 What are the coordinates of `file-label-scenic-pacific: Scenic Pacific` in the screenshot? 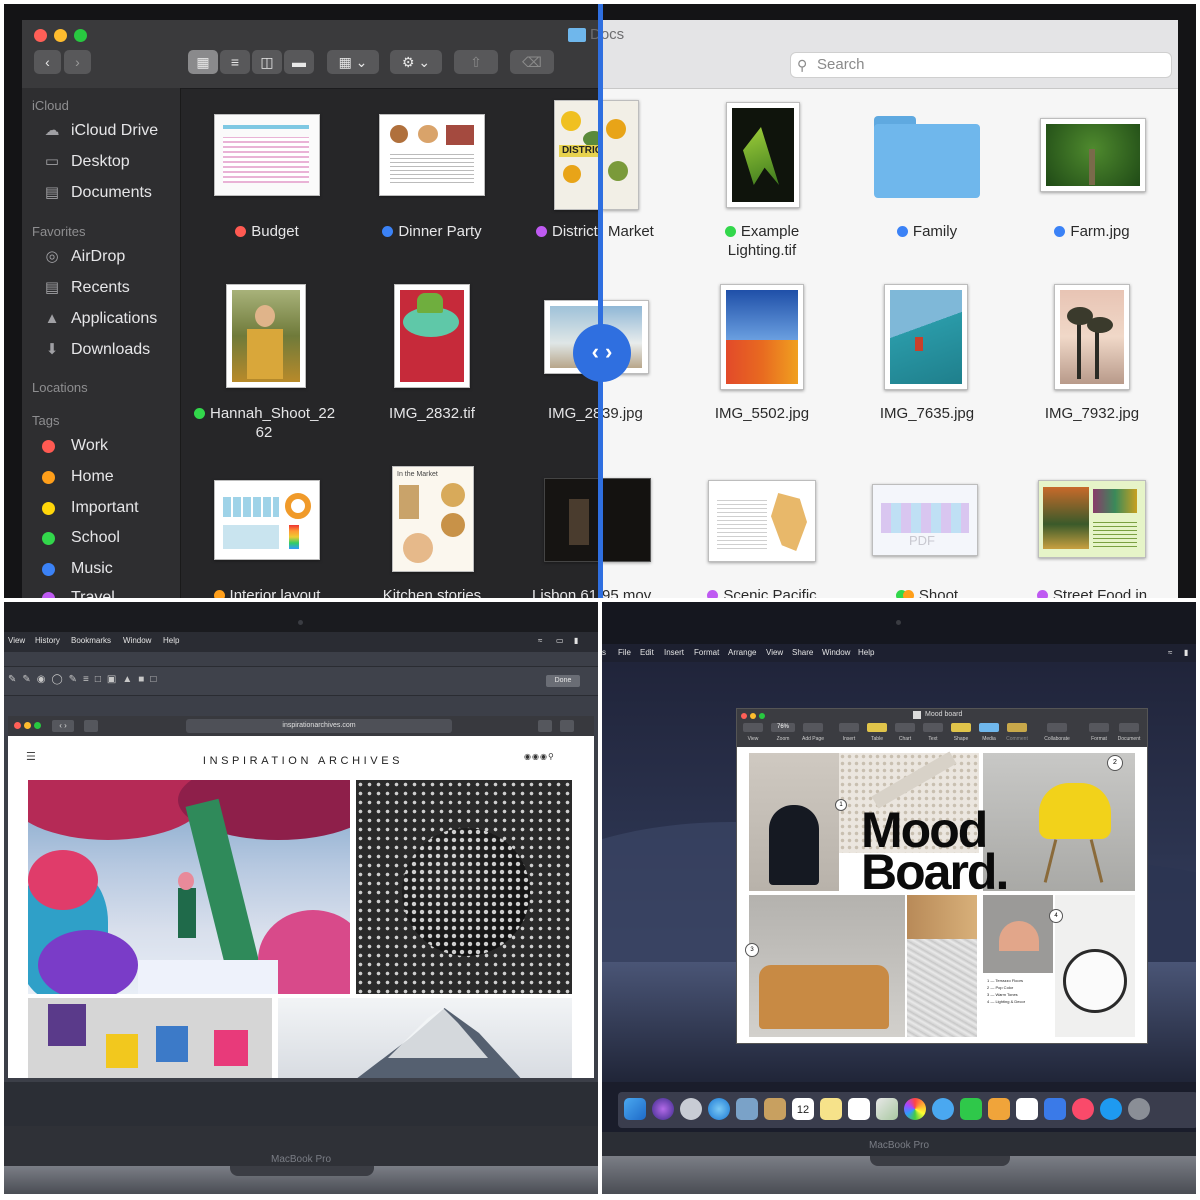 It's located at (762, 592).